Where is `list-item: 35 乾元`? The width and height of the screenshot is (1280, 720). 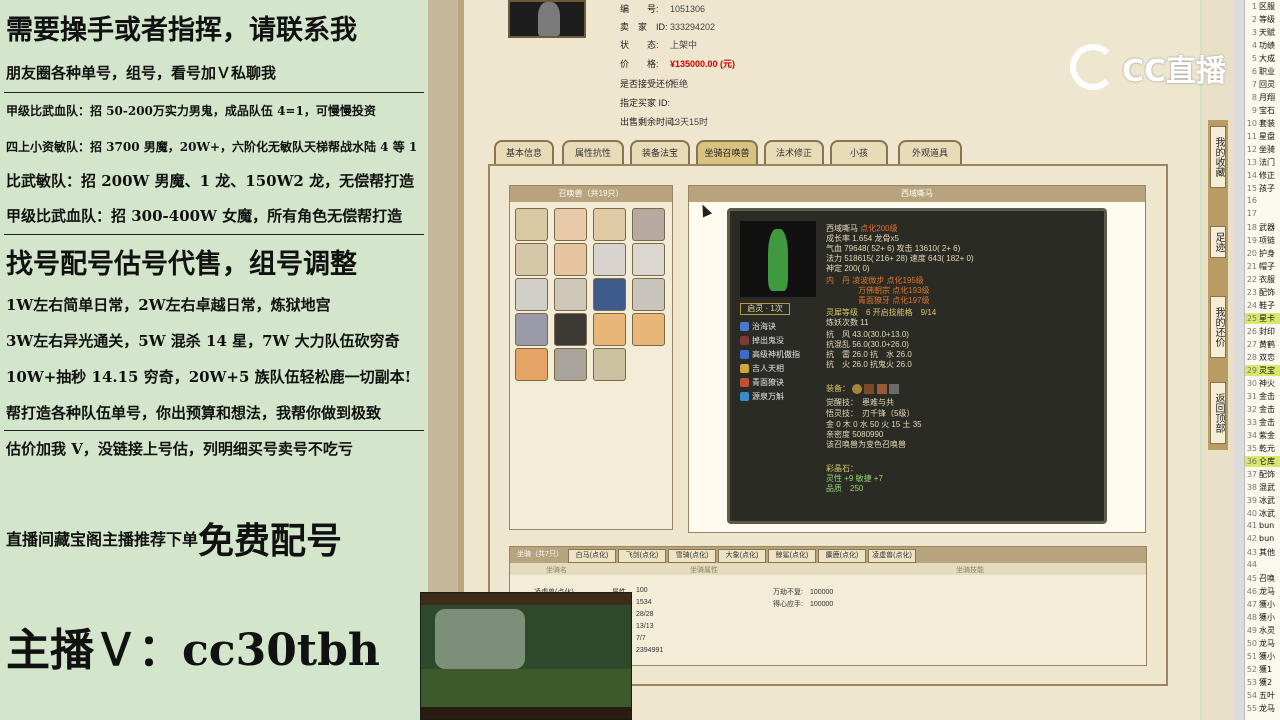
list-item: 35 乾元 is located at coordinates (1262, 448).